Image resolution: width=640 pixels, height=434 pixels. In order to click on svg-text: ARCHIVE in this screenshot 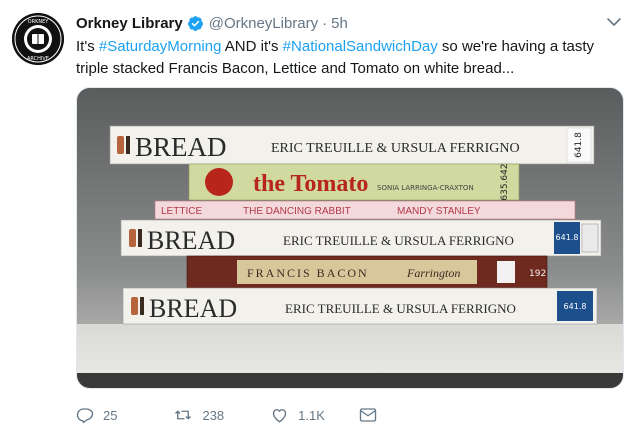, I will do `click(38, 59)`.